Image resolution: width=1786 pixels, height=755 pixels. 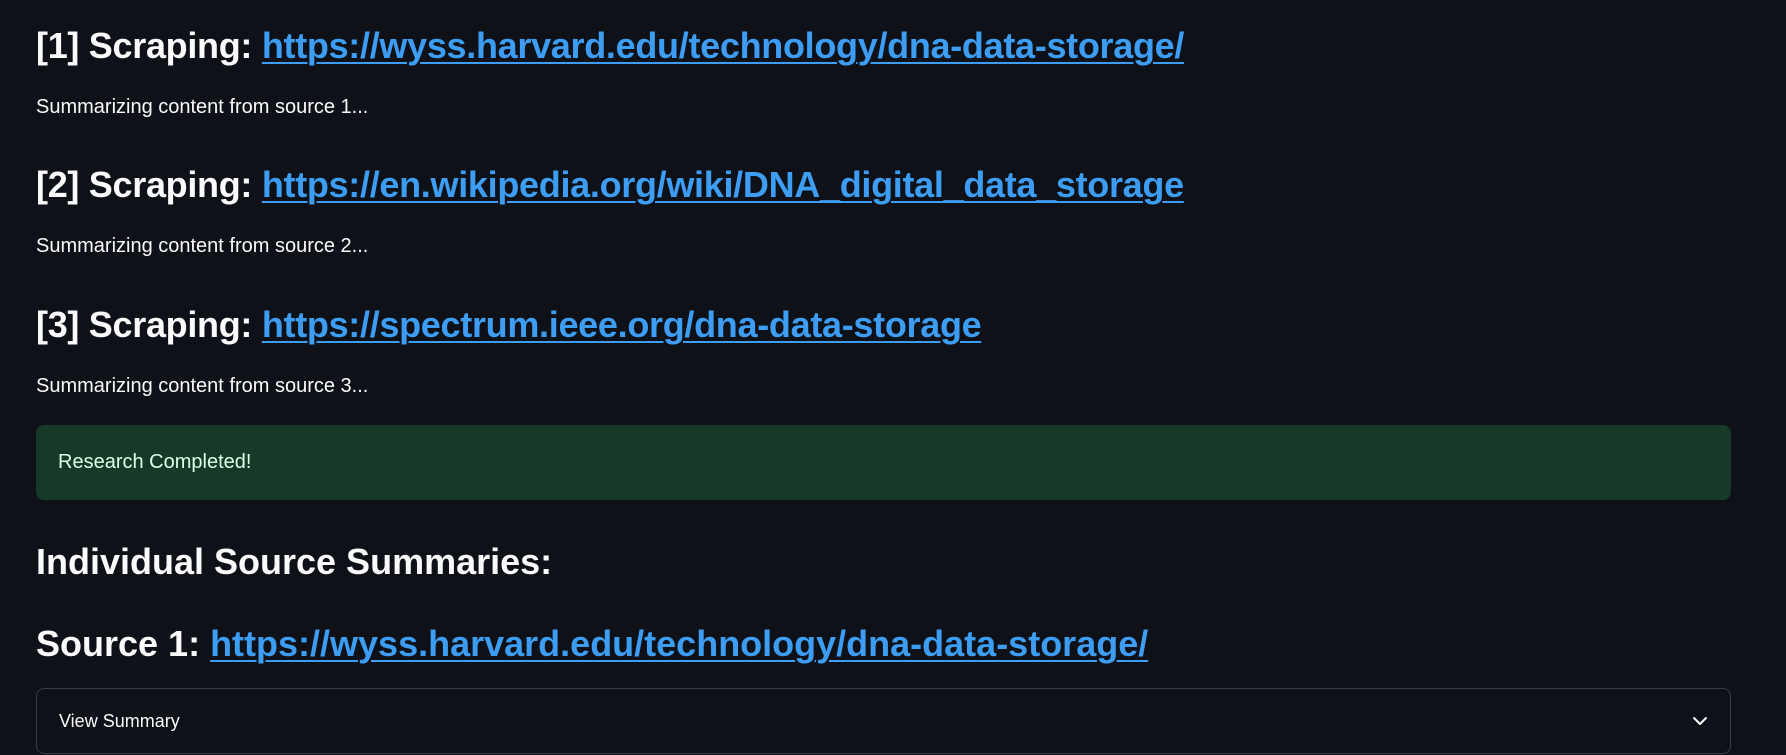 I want to click on scrape-prefix: [2] Scraping:, so click(x=149, y=184).